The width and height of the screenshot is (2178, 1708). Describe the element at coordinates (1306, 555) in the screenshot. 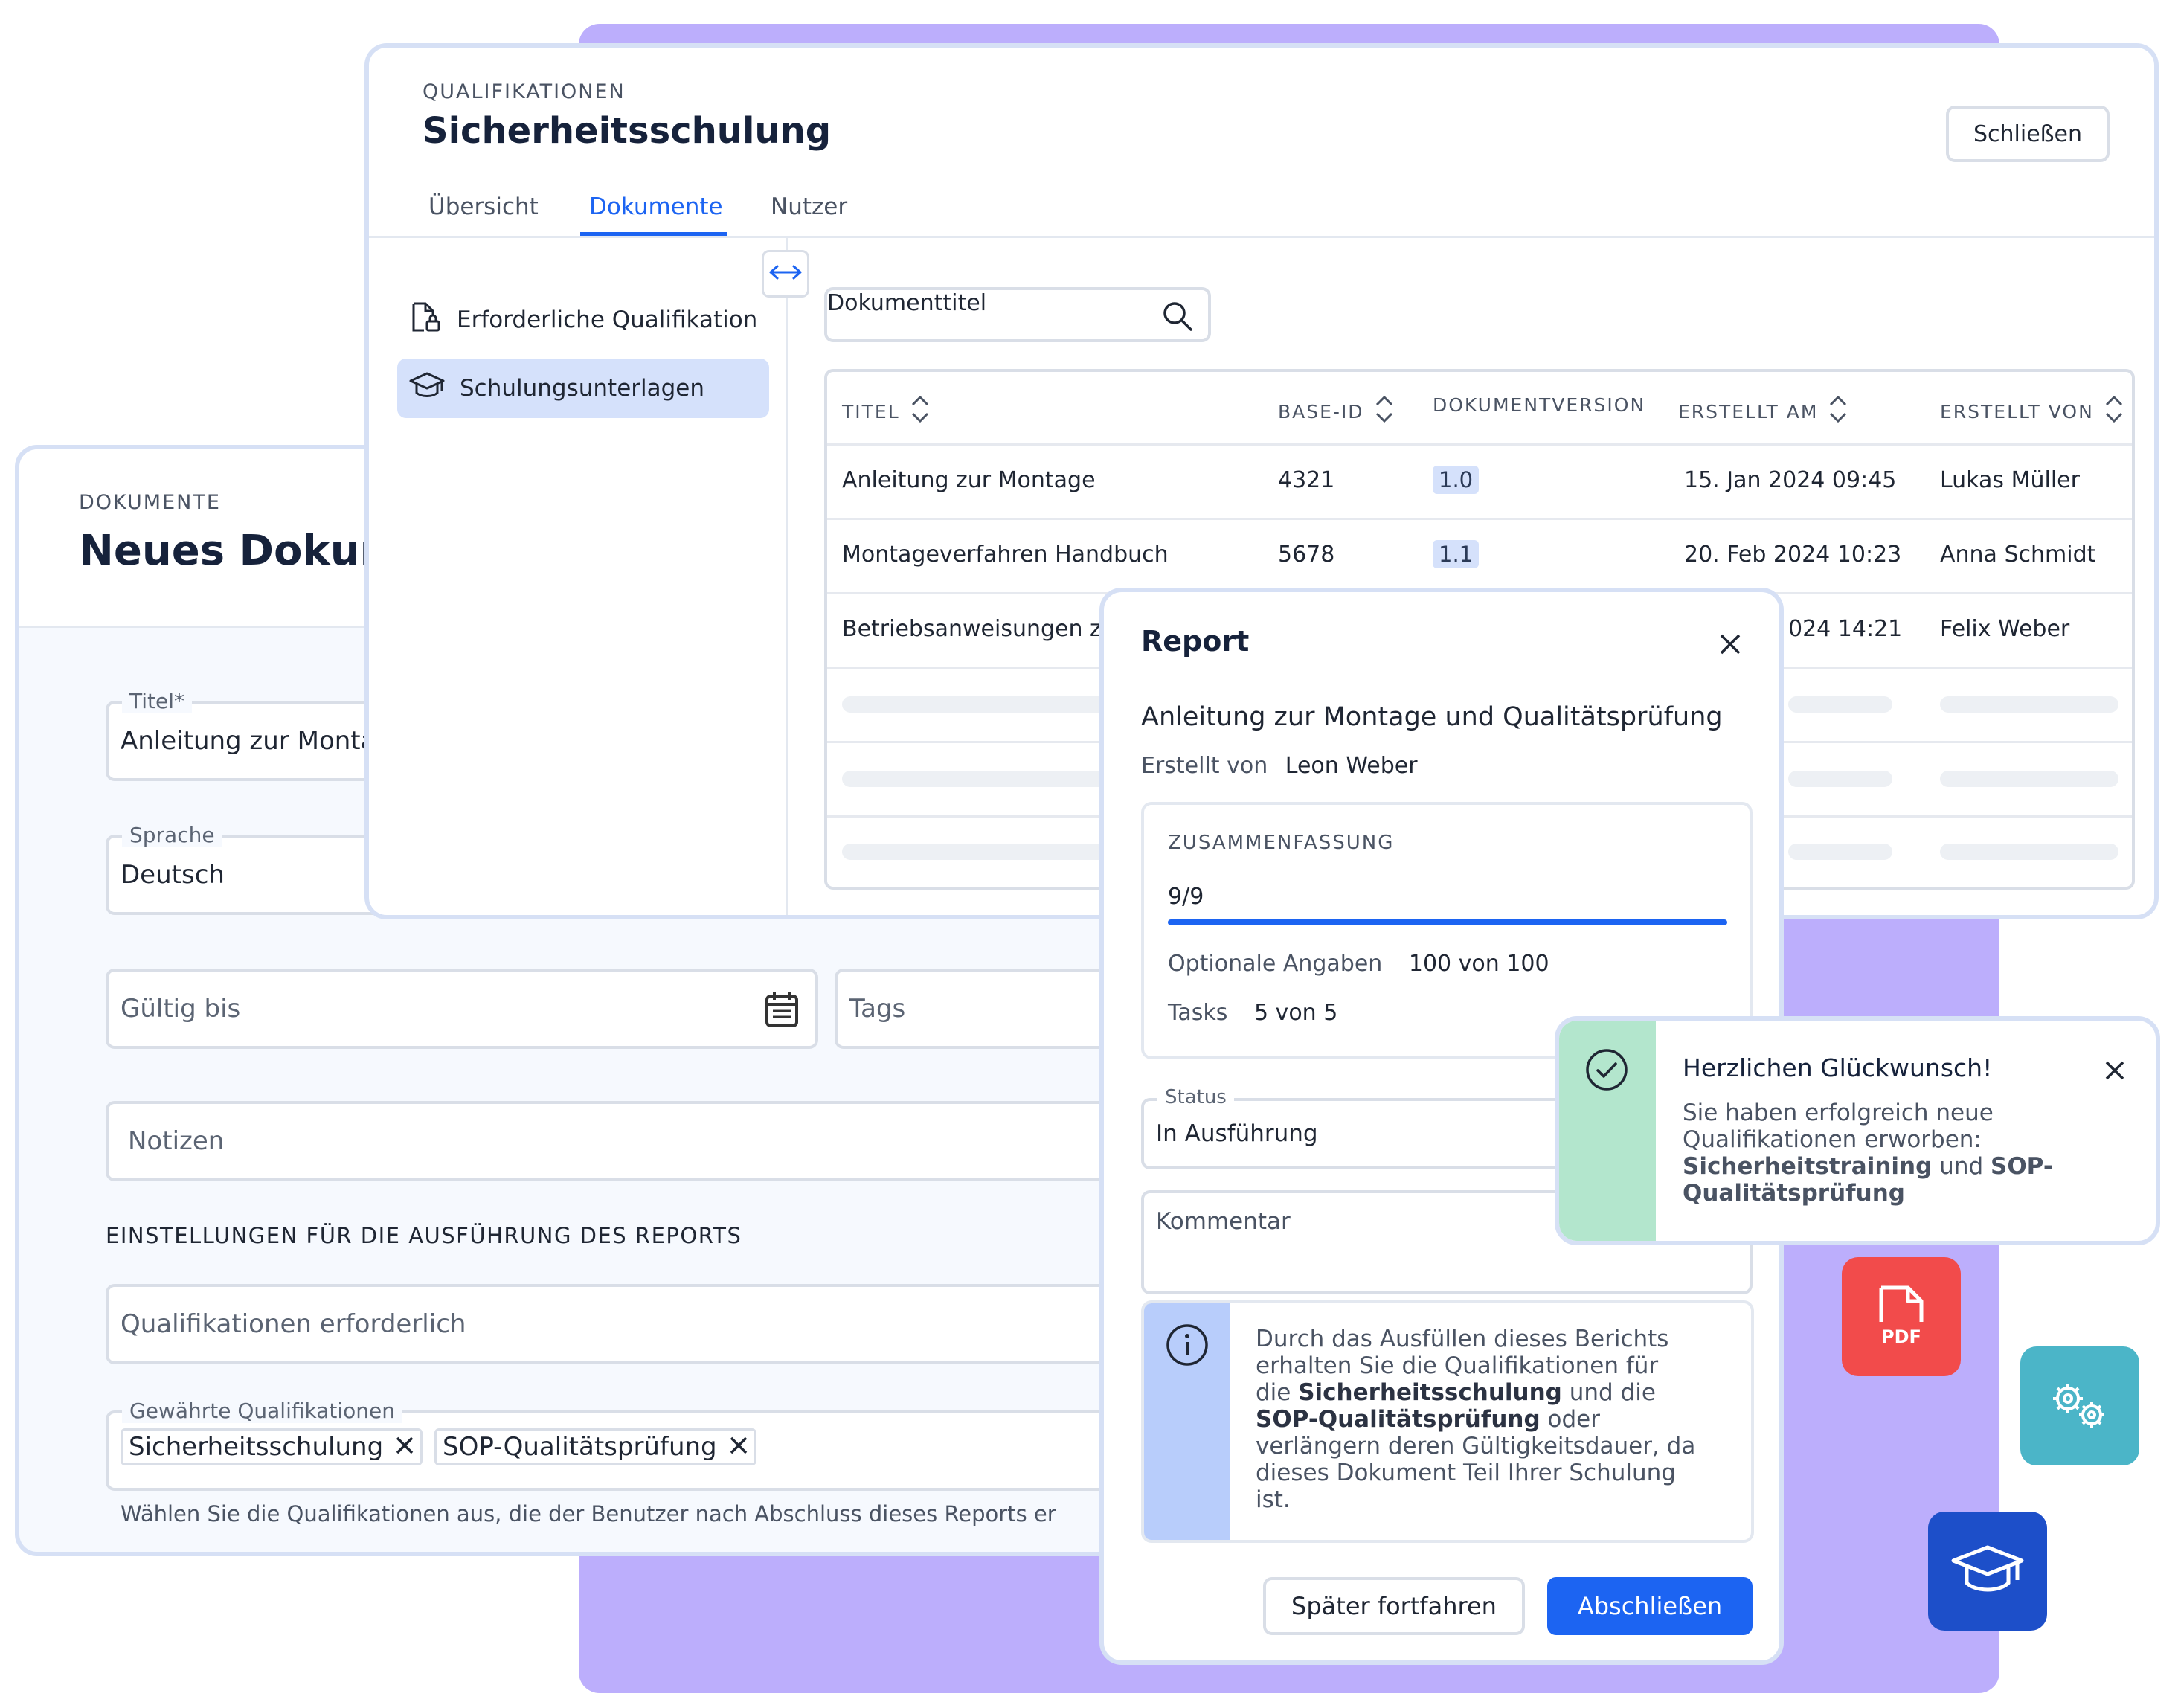

I see `cell-base-id: 5678` at that location.